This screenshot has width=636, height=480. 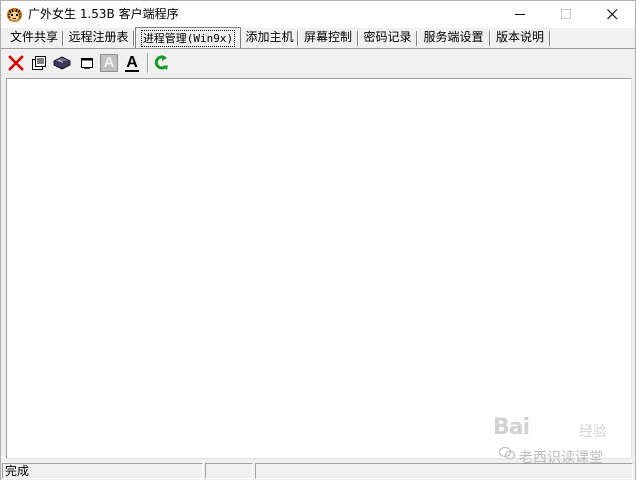 I want to click on watermark: Bai 经验 老西识读课堂, so click(x=561, y=438).